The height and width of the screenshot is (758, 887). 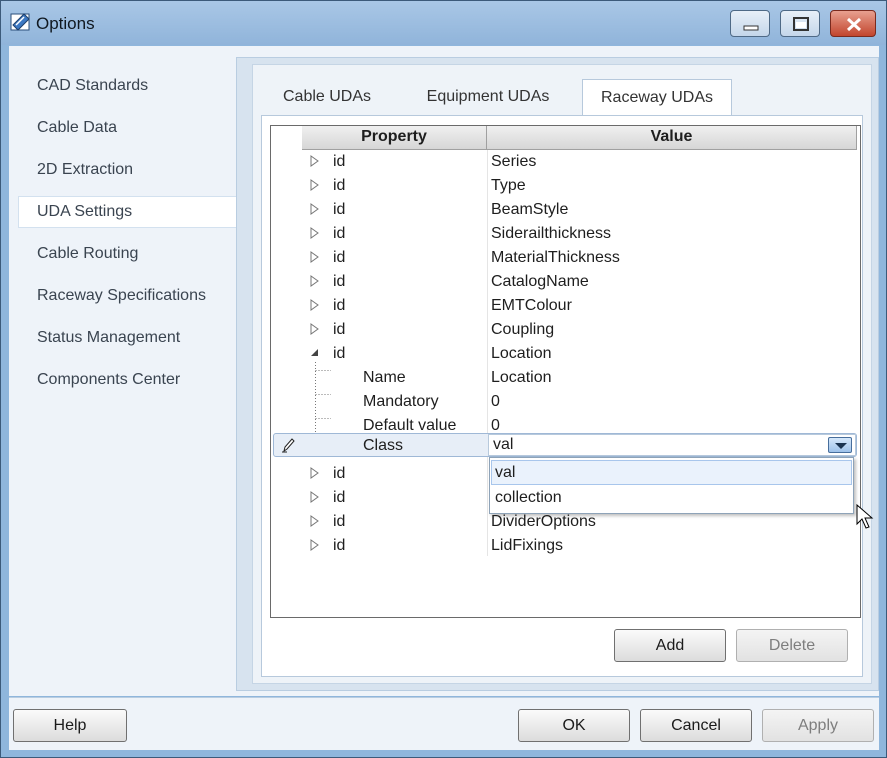 What do you see at coordinates (565, 210) in the screenshot?
I see `table-row: id BeamStyle` at bounding box center [565, 210].